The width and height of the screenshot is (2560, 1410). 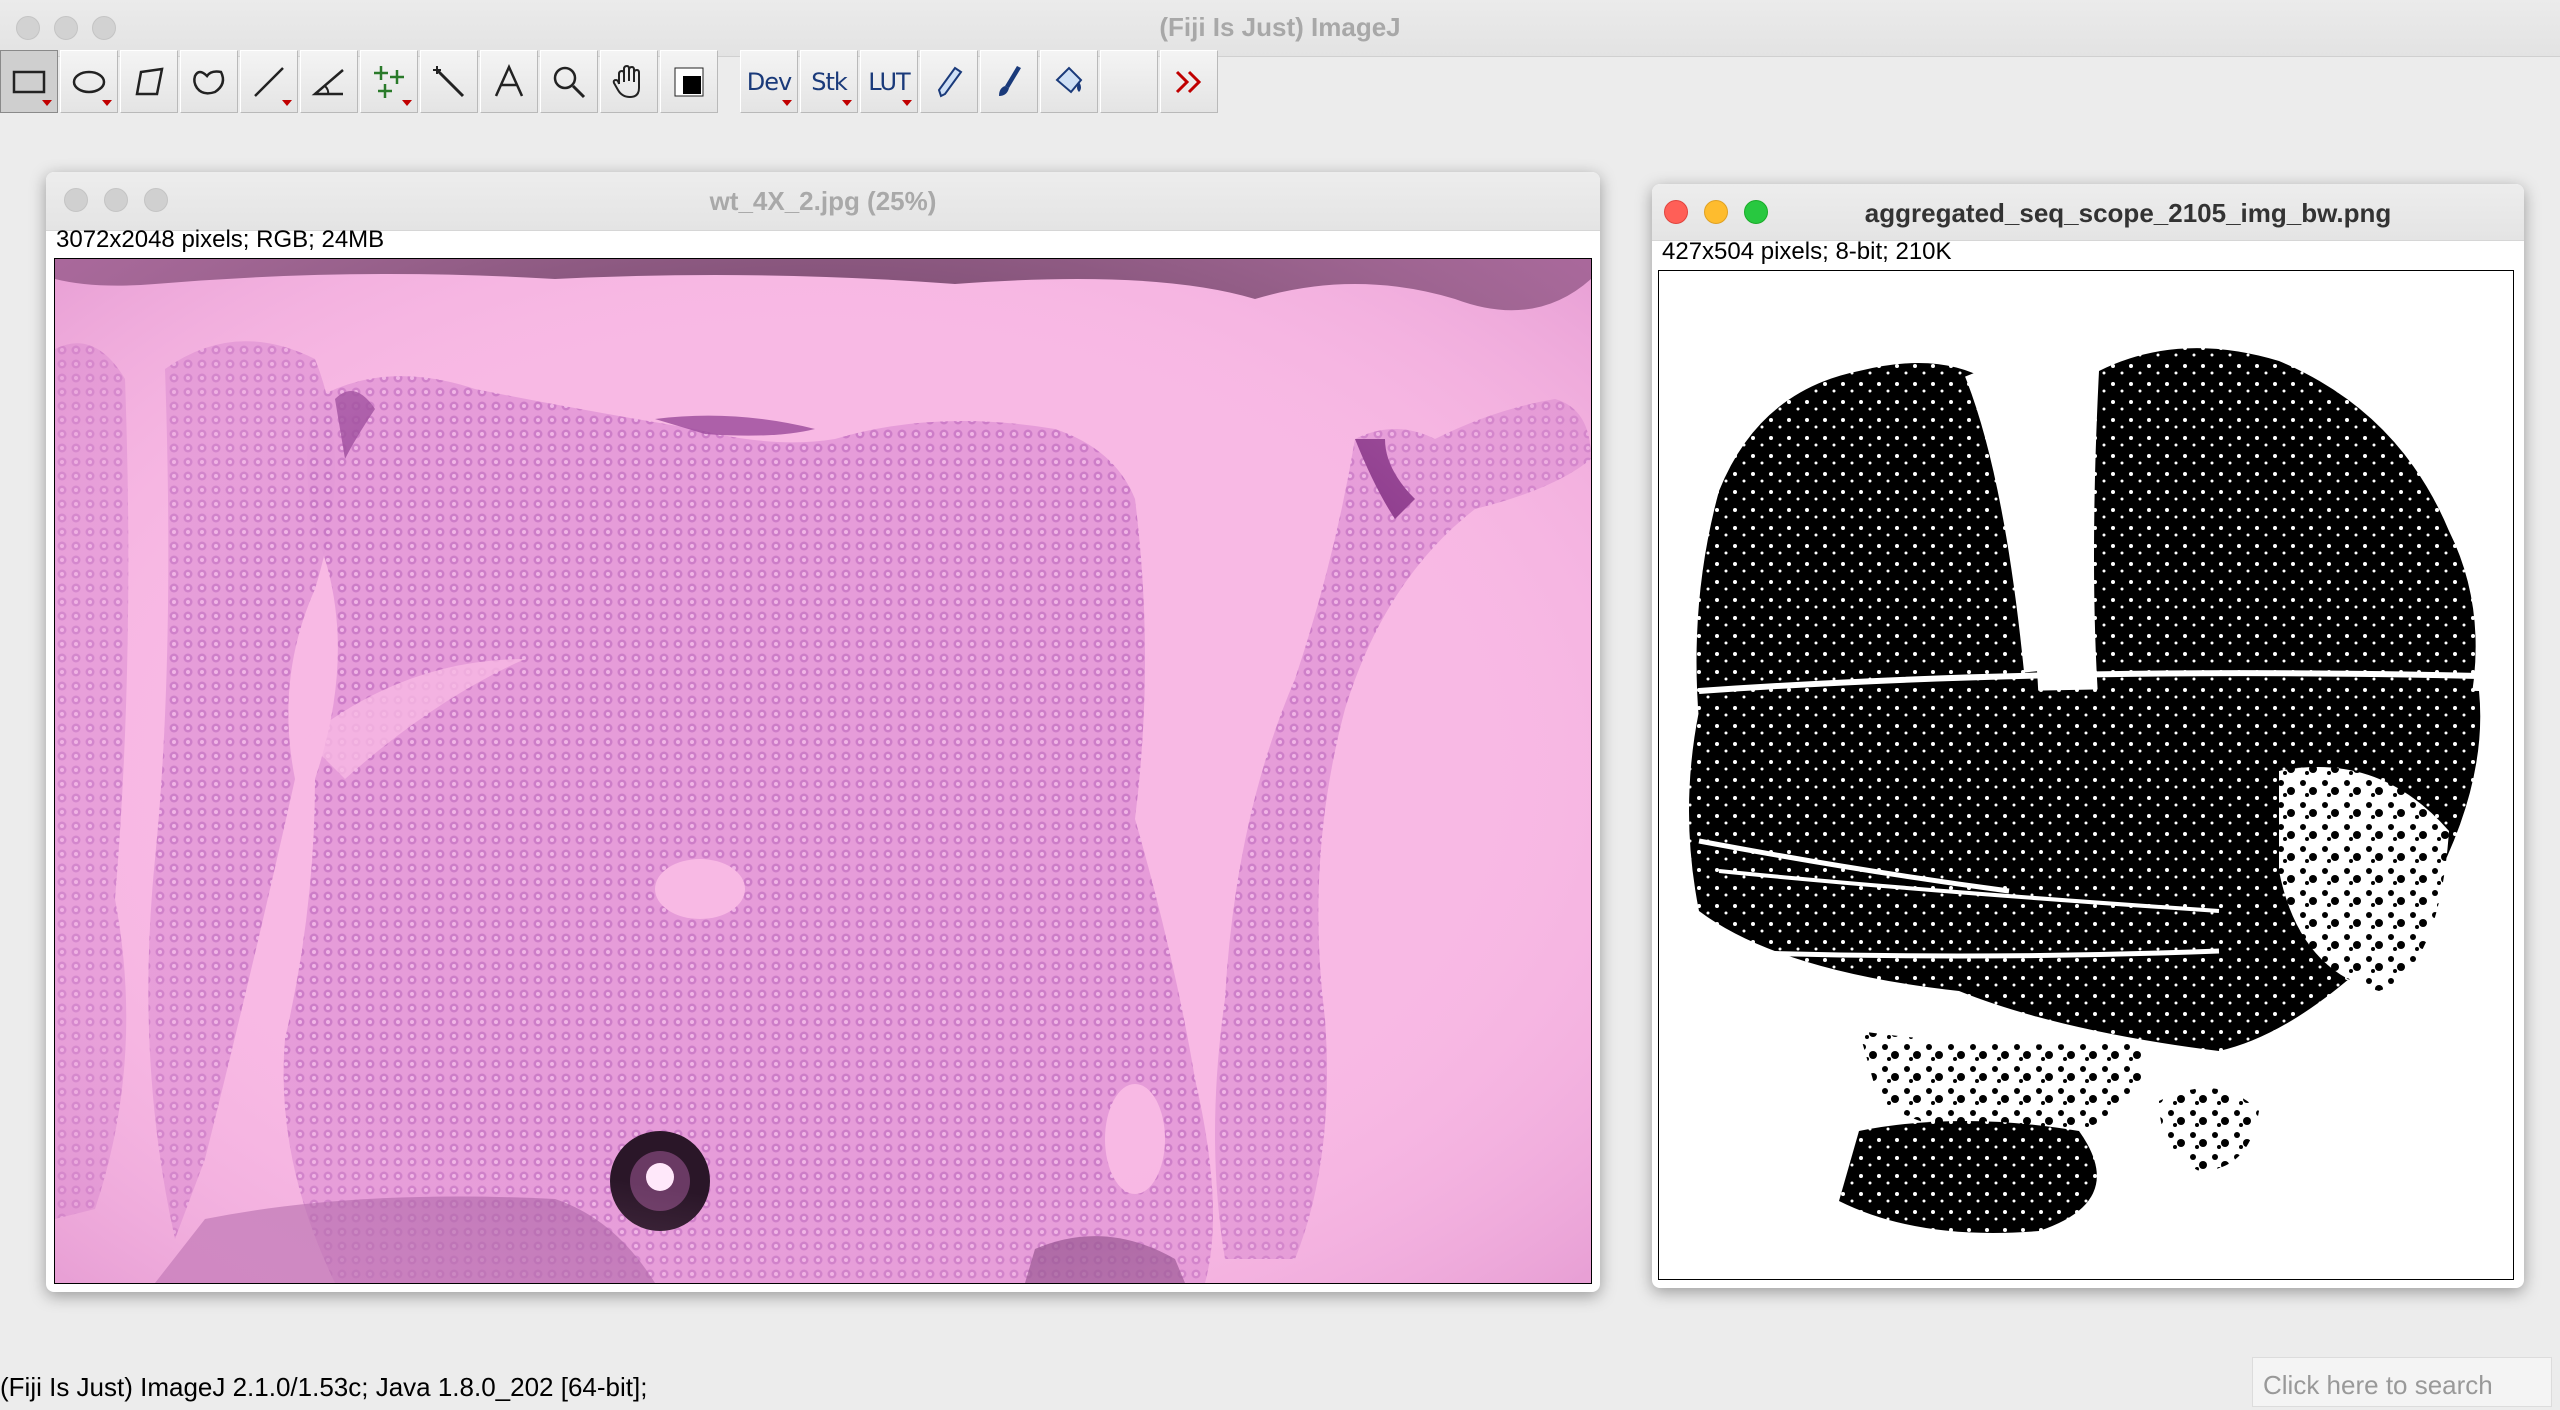 I want to click on line-tool, so click(x=269, y=81).